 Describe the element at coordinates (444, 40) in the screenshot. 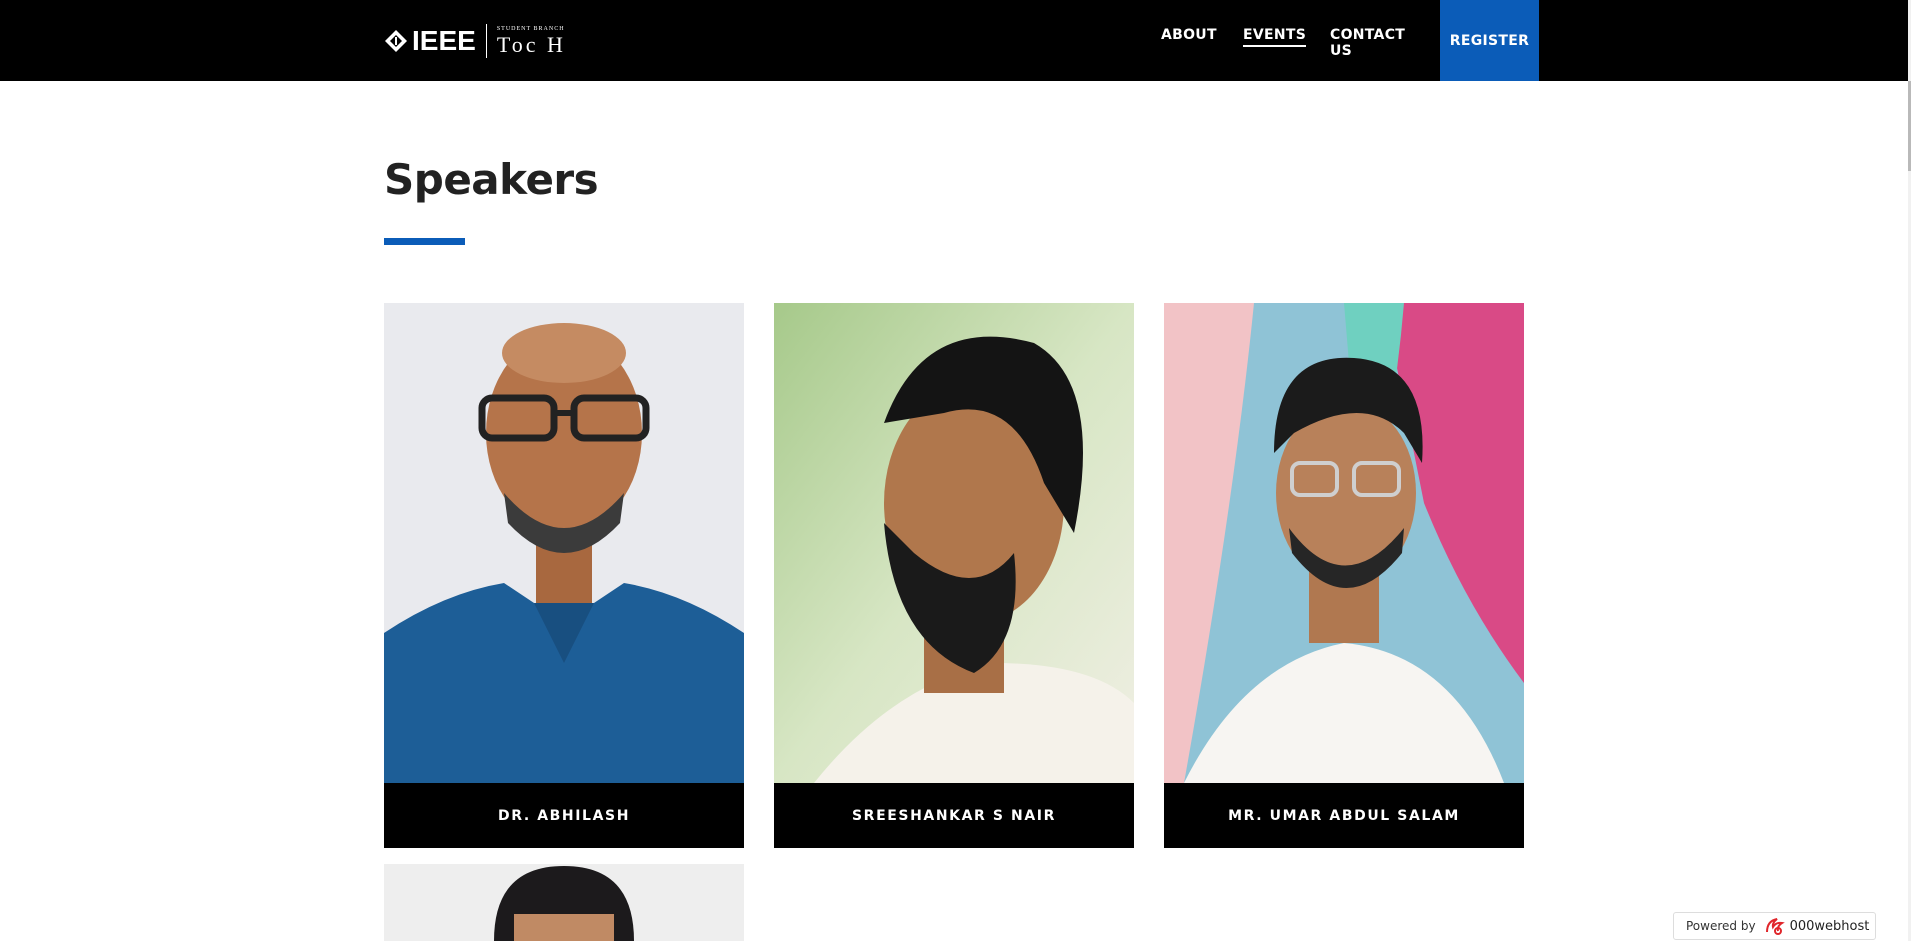

I see `logo-ieee-text: IEEE` at that location.